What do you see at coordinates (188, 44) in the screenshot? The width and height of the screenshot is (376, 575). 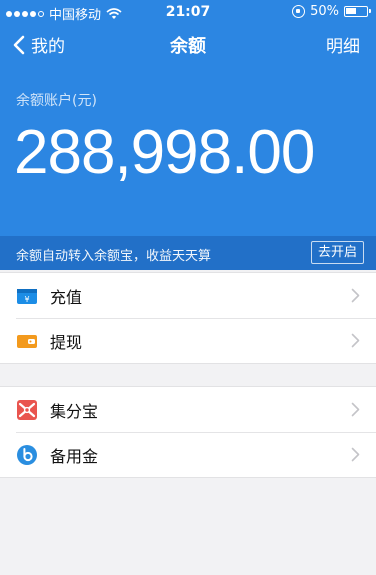 I see `nav-bar: 我的 余额 明细` at bounding box center [188, 44].